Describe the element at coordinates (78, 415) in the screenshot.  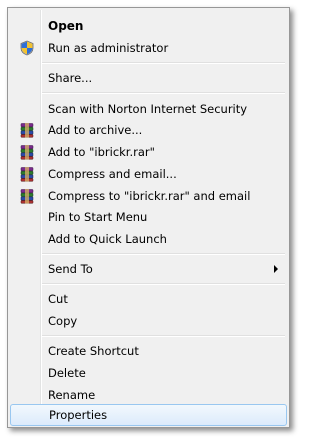
I see `menu-item-label: Properties` at that location.